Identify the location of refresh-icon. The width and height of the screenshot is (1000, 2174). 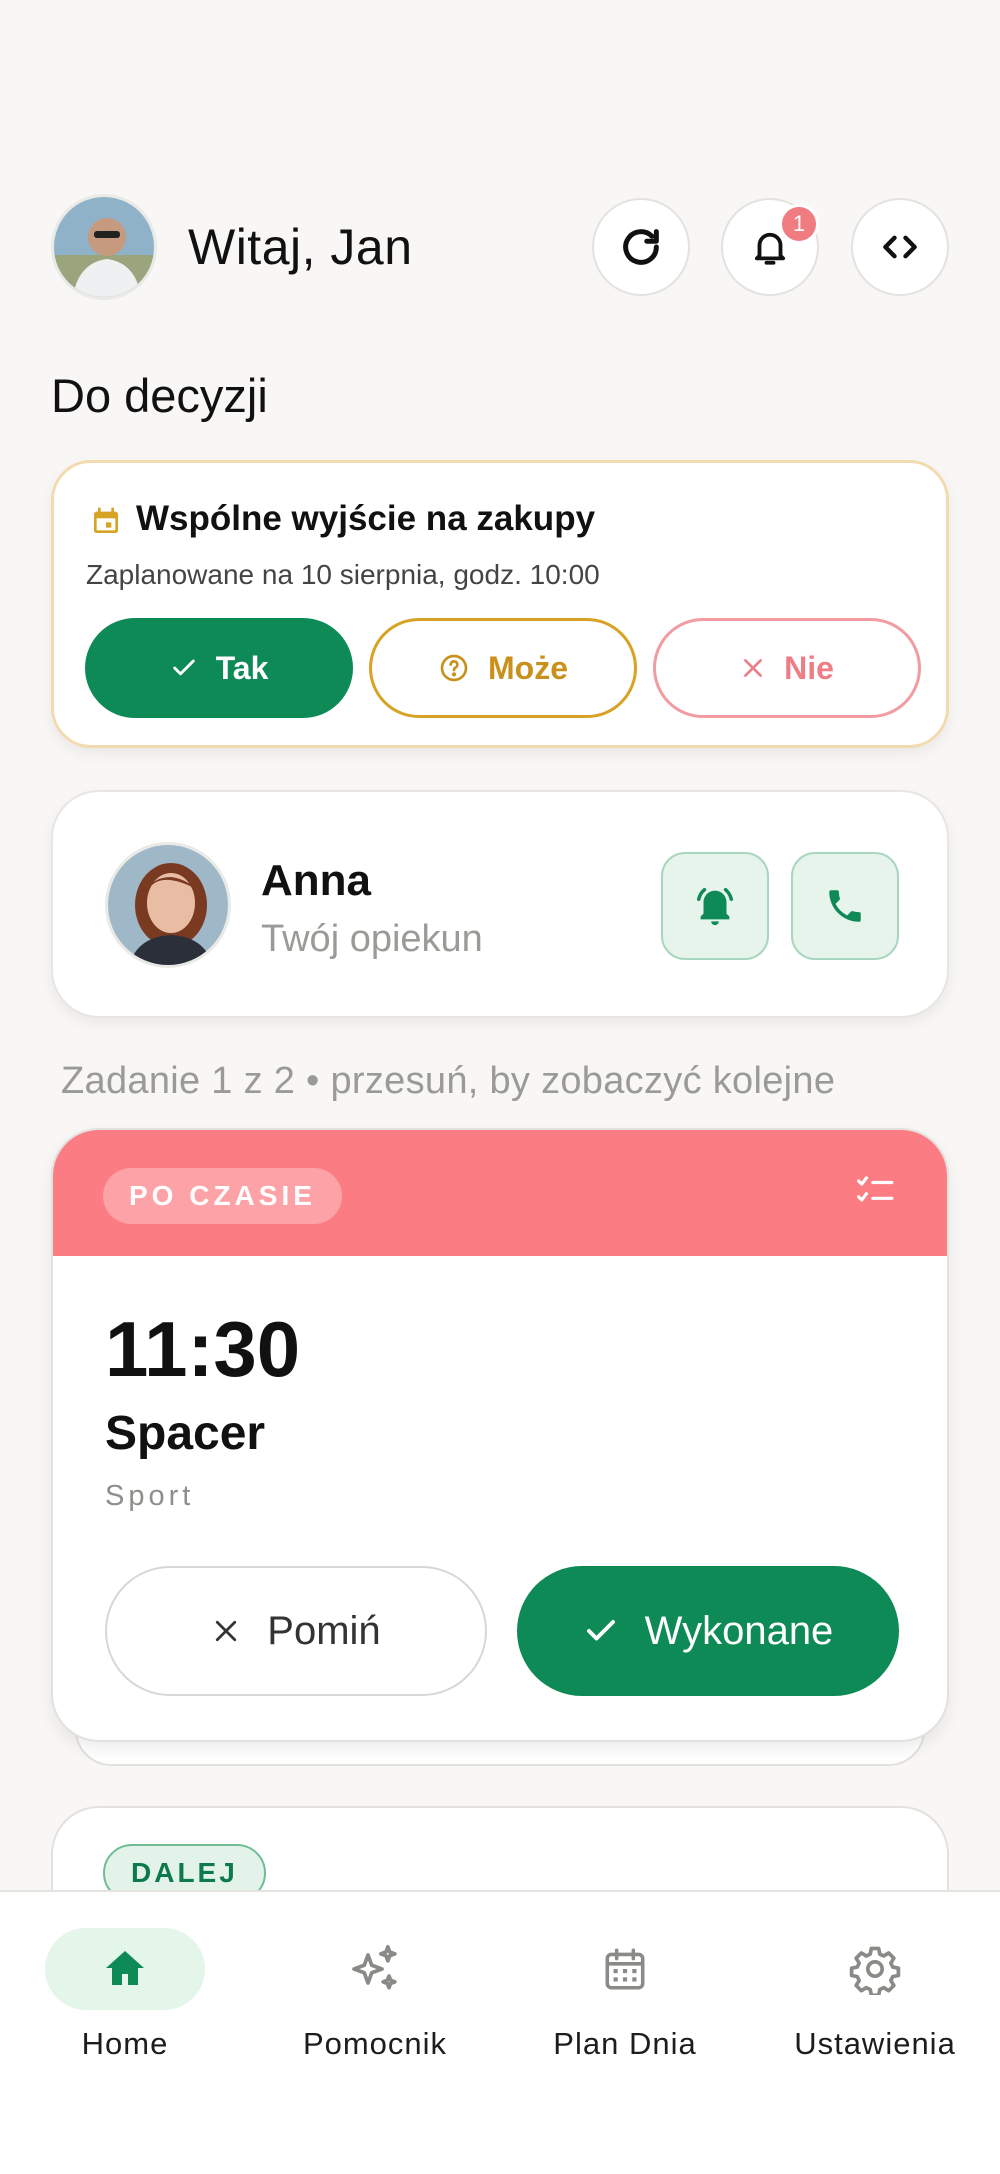
(641, 247).